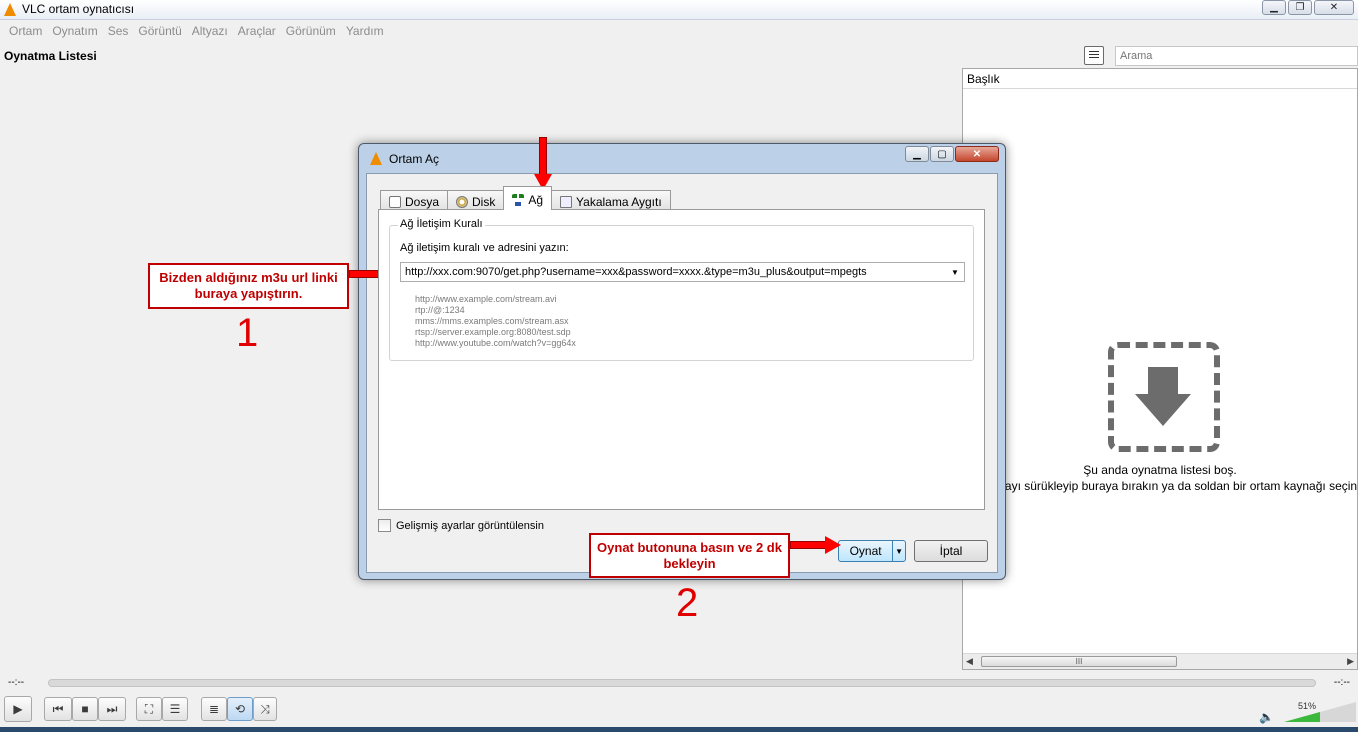  Describe the element at coordinates (422, 202) in the screenshot. I see `tab-file-label: Dosya` at that location.